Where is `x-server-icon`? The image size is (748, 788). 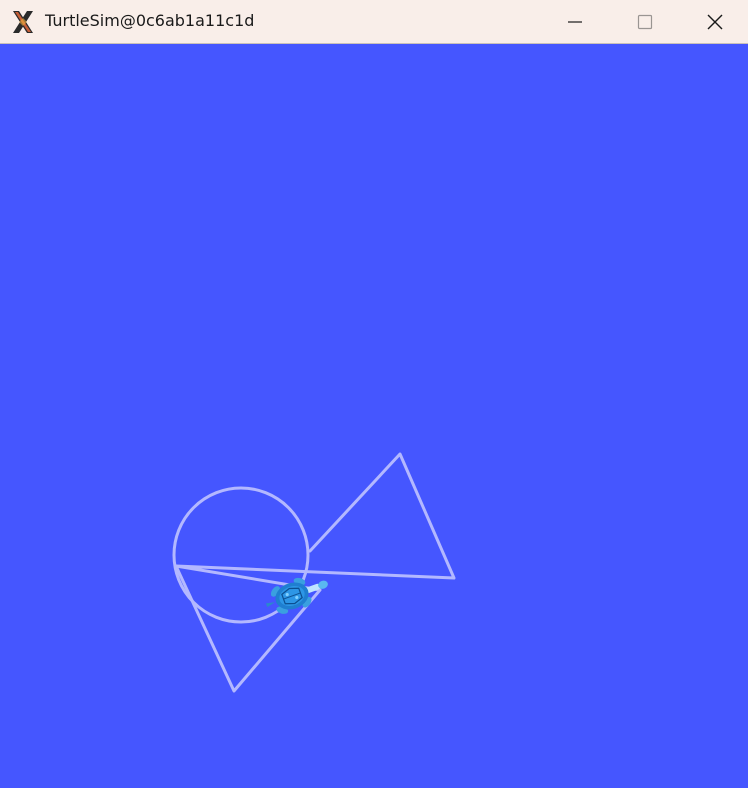
x-server-icon is located at coordinates (23, 22).